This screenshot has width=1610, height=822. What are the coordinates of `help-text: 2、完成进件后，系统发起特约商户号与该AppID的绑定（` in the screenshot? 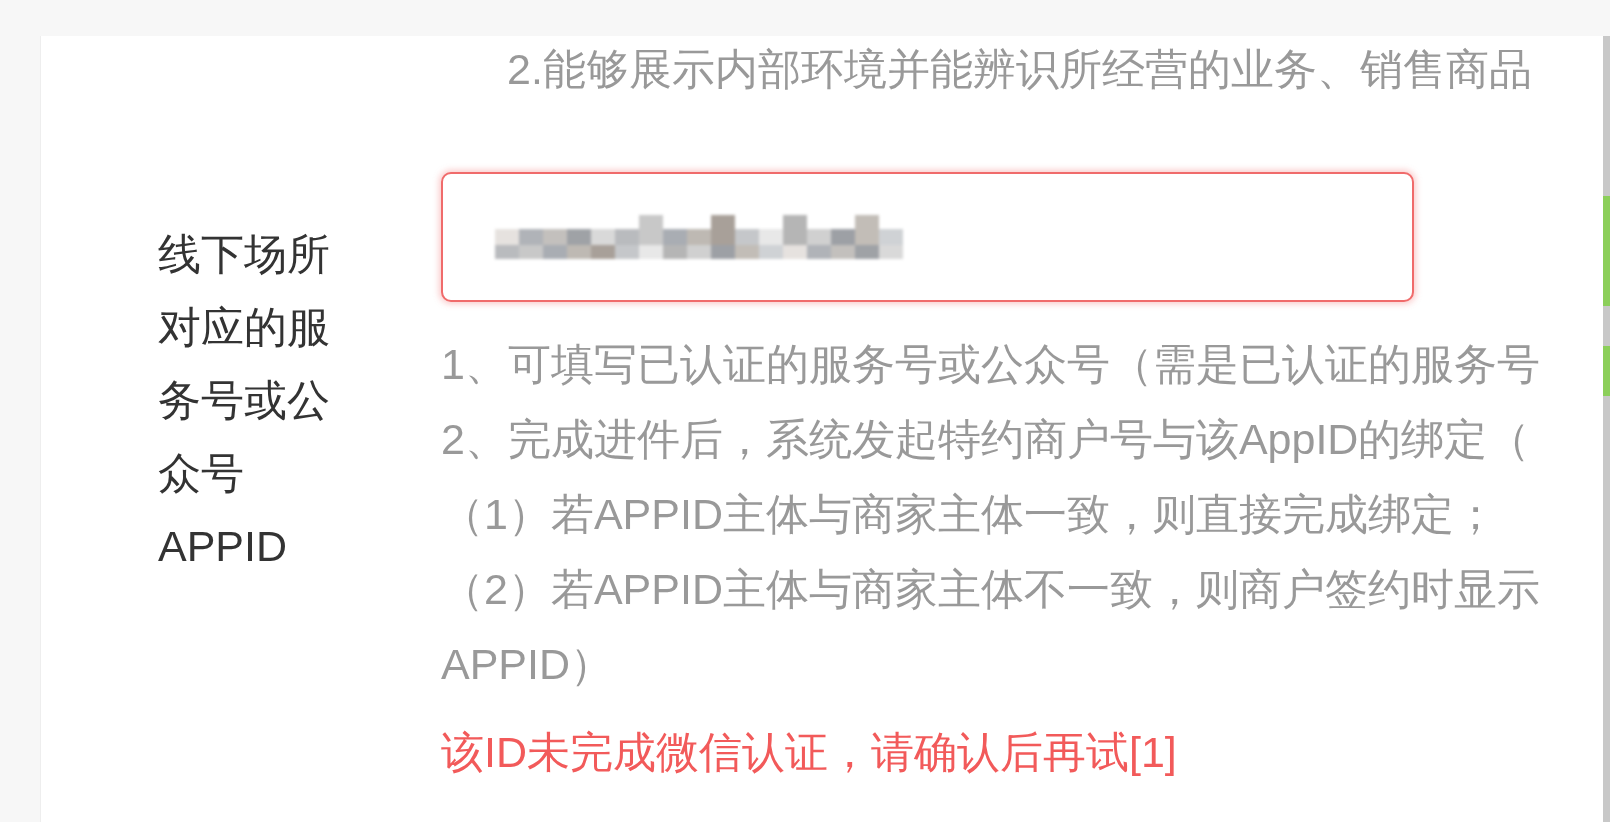 It's located at (986, 439).